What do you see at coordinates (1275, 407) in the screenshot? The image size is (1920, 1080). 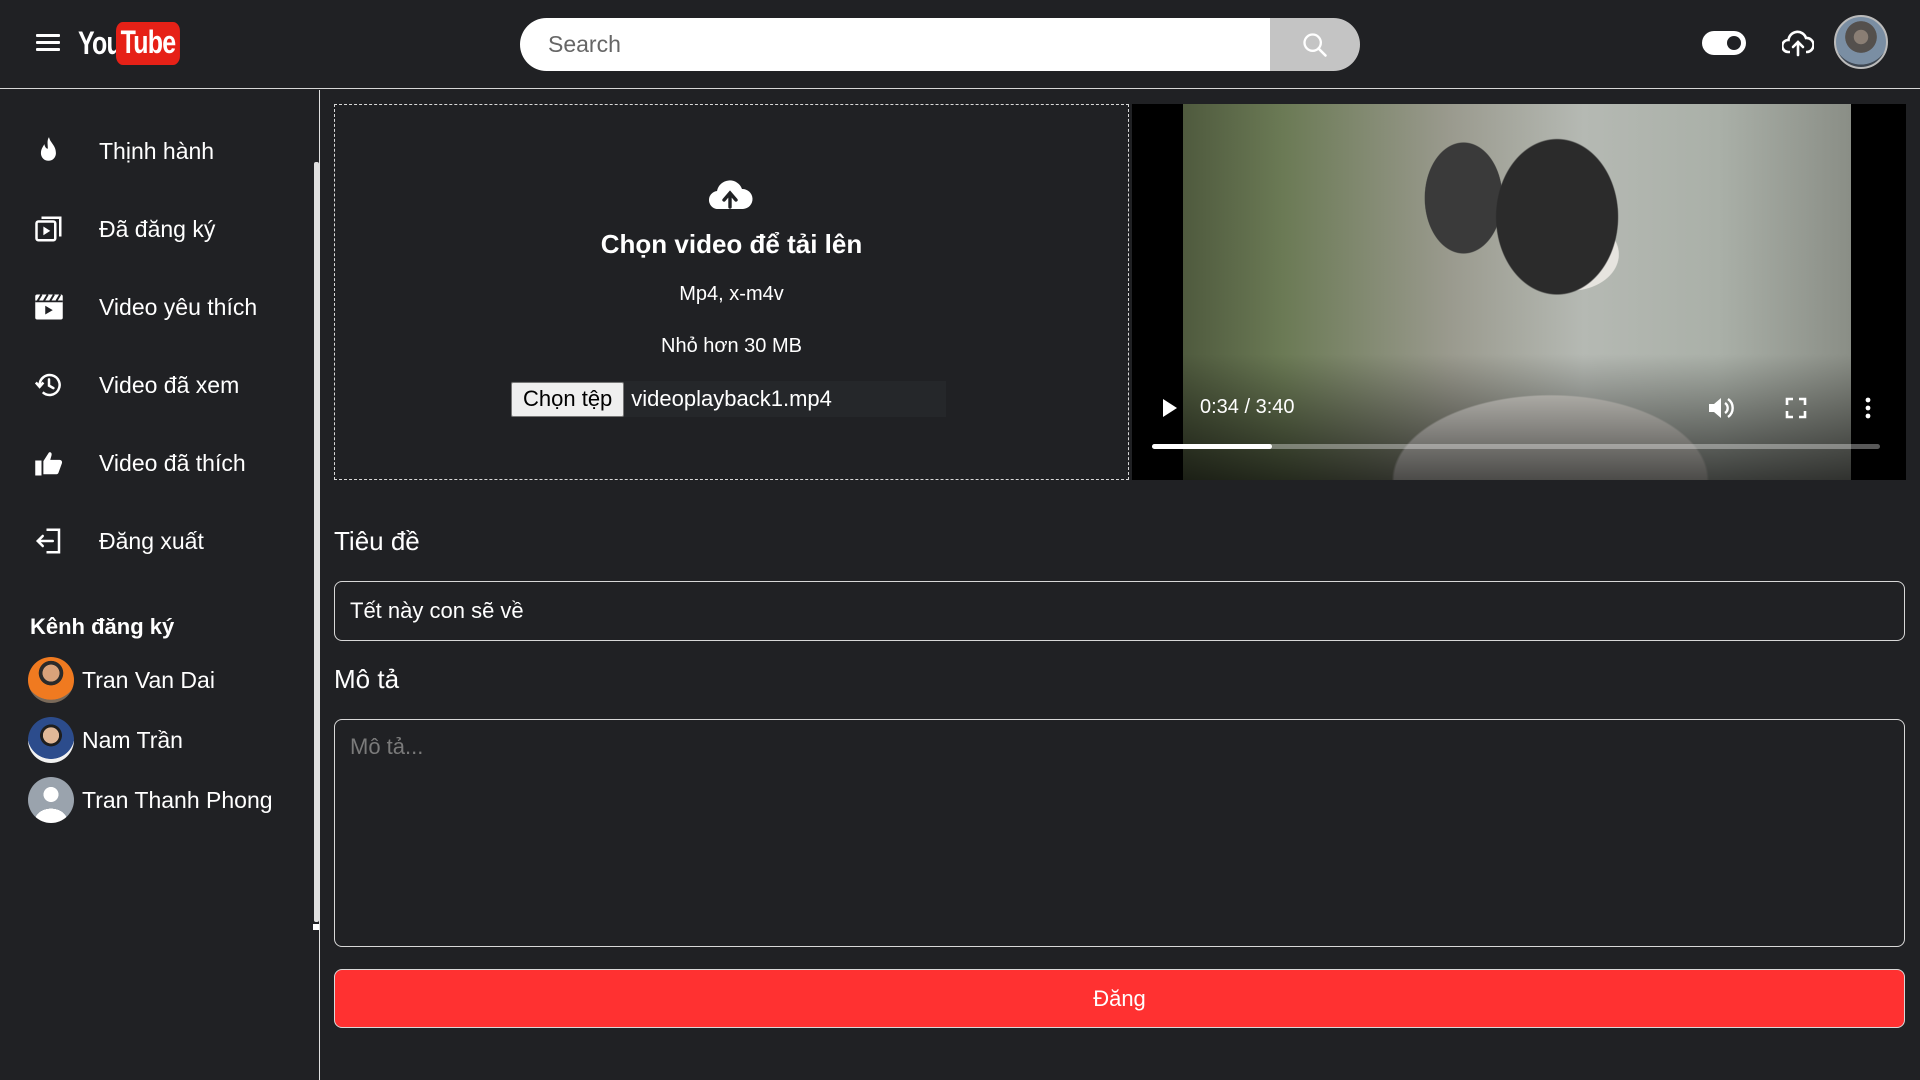 I see `duration: 3:40` at bounding box center [1275, 407].